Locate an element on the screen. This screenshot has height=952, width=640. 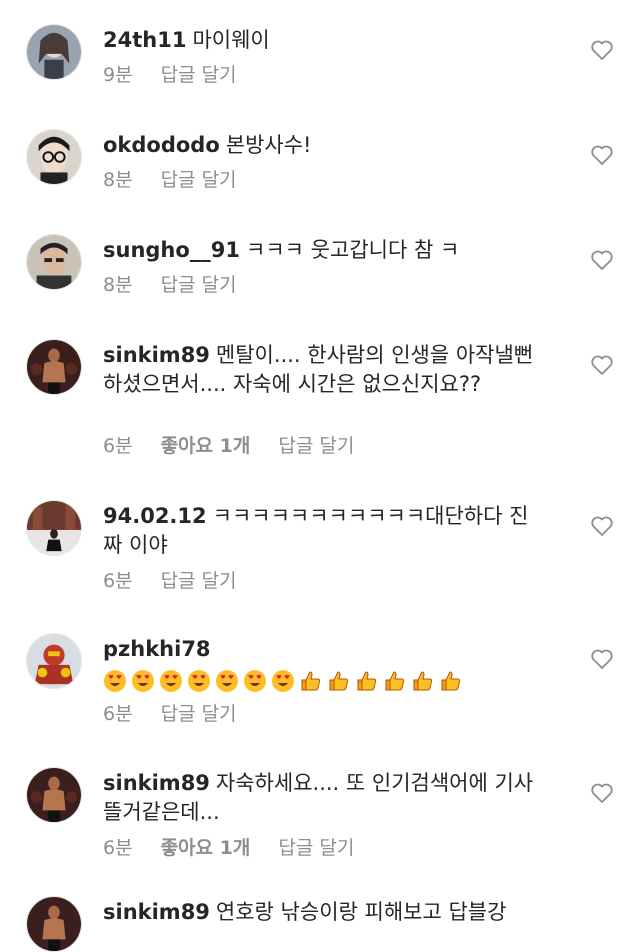
comment-text: 연호랑 낚승이랑 피해보고 답블강 is located at coordinates (361, 912).